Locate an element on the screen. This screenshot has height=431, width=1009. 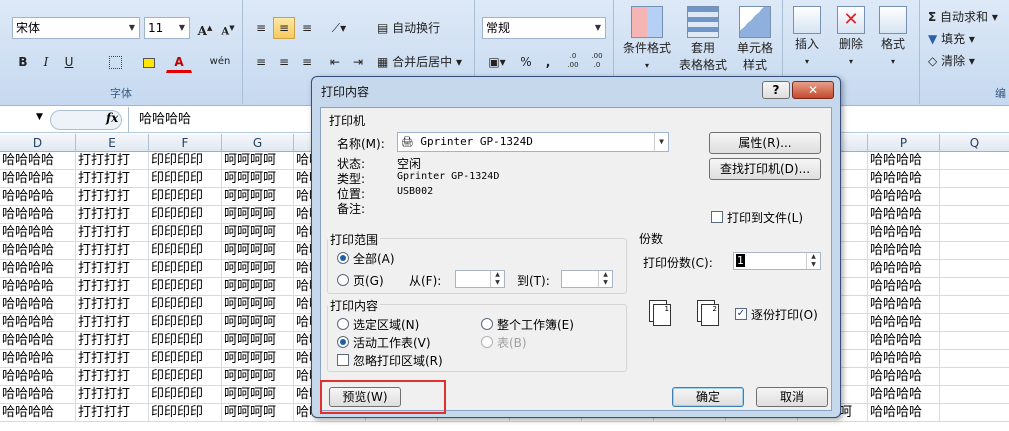
collate-checkbox: ✓ is located at coordinates (741, 314).